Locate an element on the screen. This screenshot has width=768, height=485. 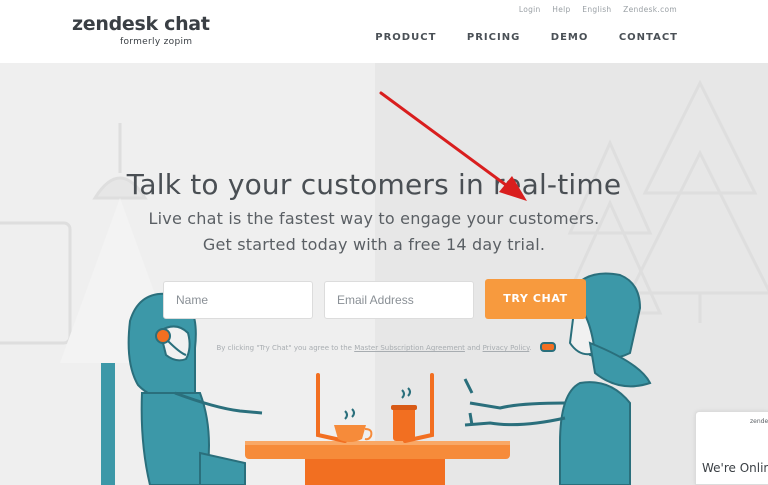
takeaway-cup is located at coordinates (404, 414).